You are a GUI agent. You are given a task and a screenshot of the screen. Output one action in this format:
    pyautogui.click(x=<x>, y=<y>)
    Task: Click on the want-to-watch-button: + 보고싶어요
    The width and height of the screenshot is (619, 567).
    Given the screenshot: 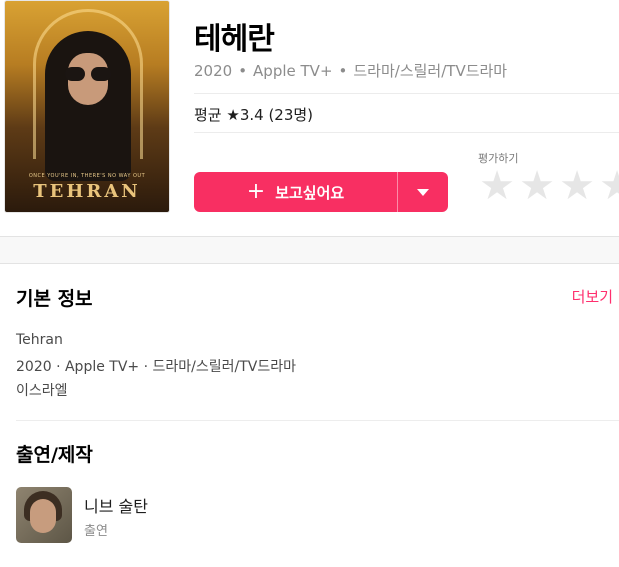 What is the action you would take?
    pyautogui.click(x=295, y=192)
    